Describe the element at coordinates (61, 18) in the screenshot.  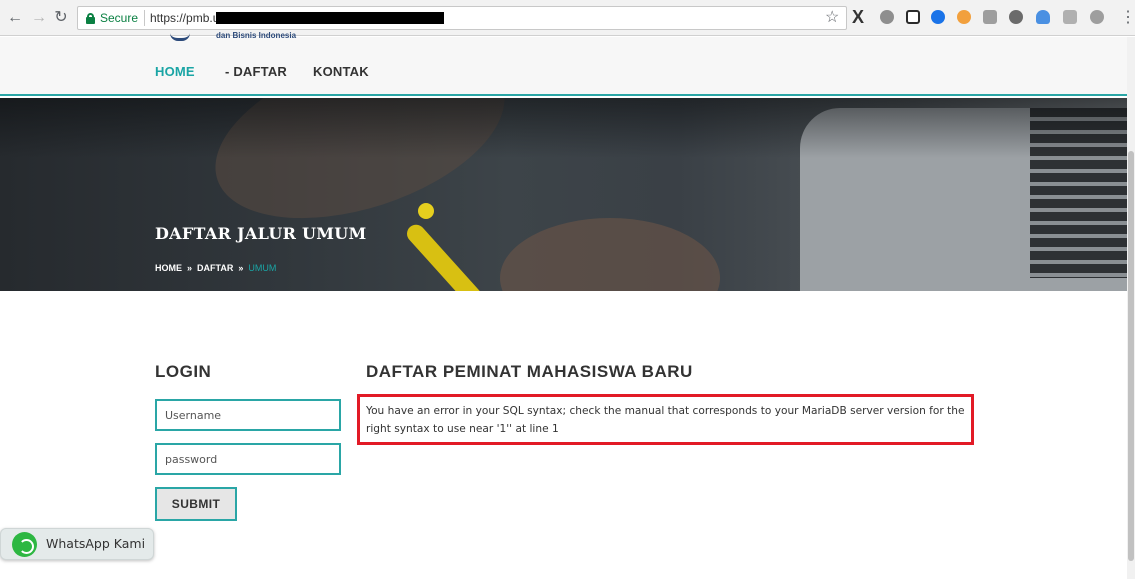
I see `reload-icon: ↻` at that location.